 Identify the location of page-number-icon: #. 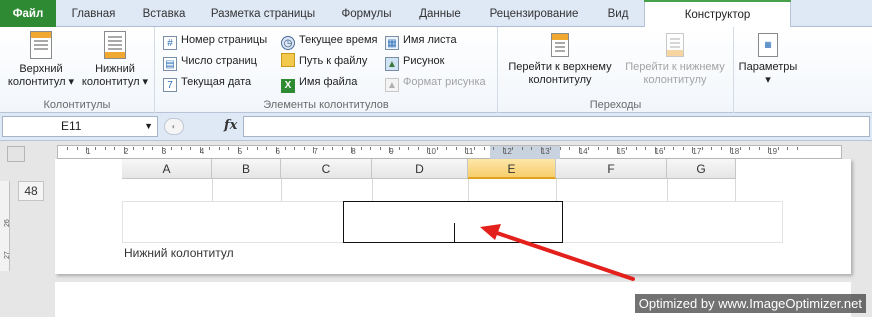
(170, 43).